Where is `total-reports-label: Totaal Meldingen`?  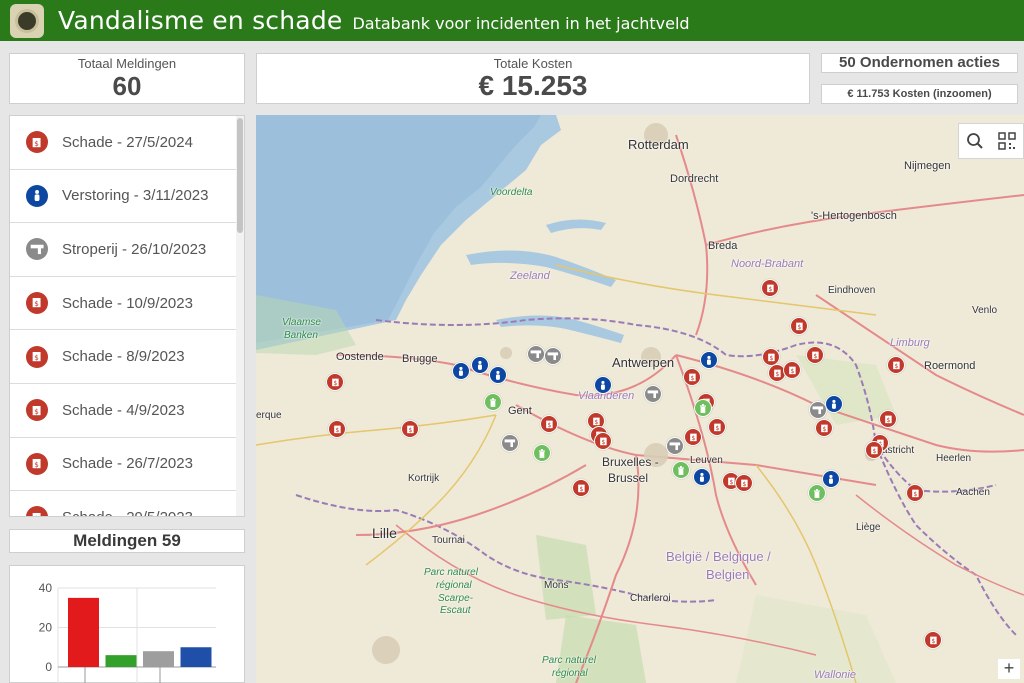 total-reports-label: Totaal Meldingen is located at coordinates (127, 63).